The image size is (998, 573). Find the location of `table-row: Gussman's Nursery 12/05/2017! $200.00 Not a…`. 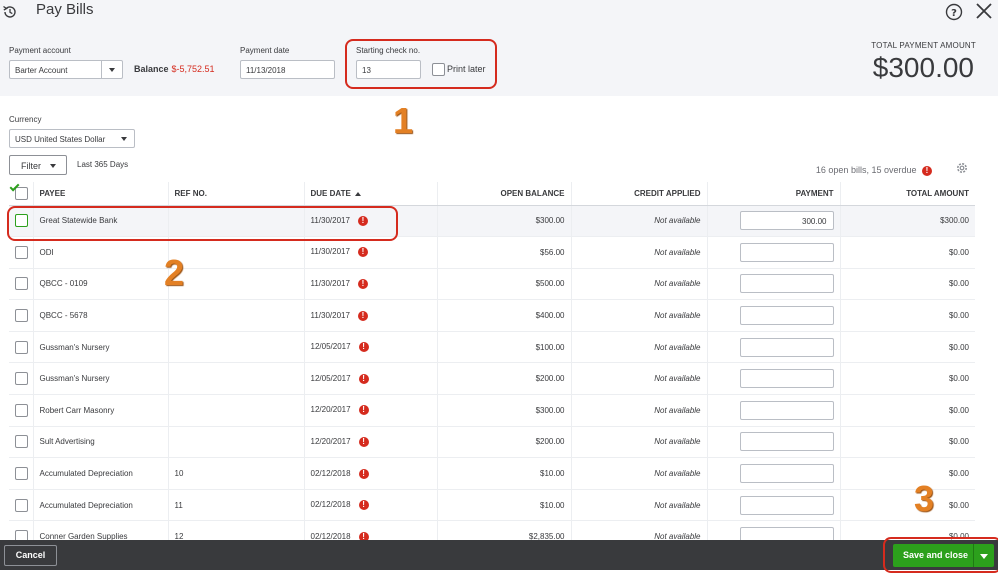

table-row: Gussman's Nursery 12/05/2017! $200.00 Not a… is located at coordinates (492, 379).